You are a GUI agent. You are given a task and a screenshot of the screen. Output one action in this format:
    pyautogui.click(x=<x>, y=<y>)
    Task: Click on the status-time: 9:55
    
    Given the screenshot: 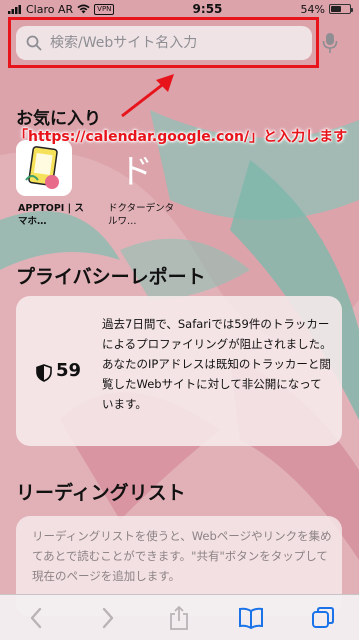 What is the action you would take?
    pyautogui.click(x=207, y=9)
    